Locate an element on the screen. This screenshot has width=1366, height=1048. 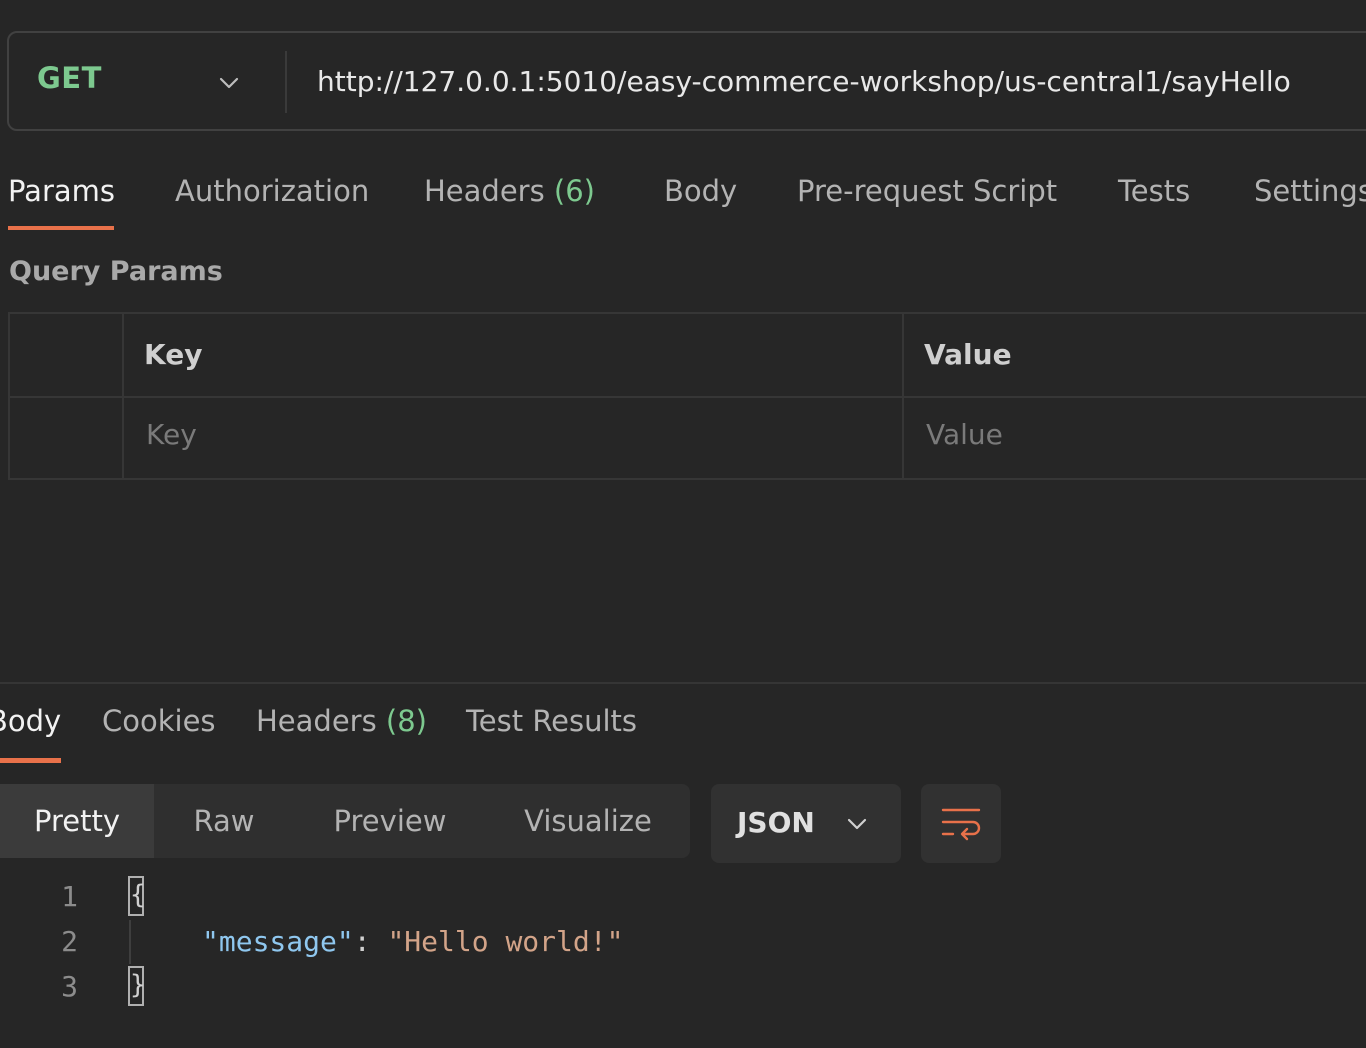
line-number: 1 is located at coordinates (69, 896).